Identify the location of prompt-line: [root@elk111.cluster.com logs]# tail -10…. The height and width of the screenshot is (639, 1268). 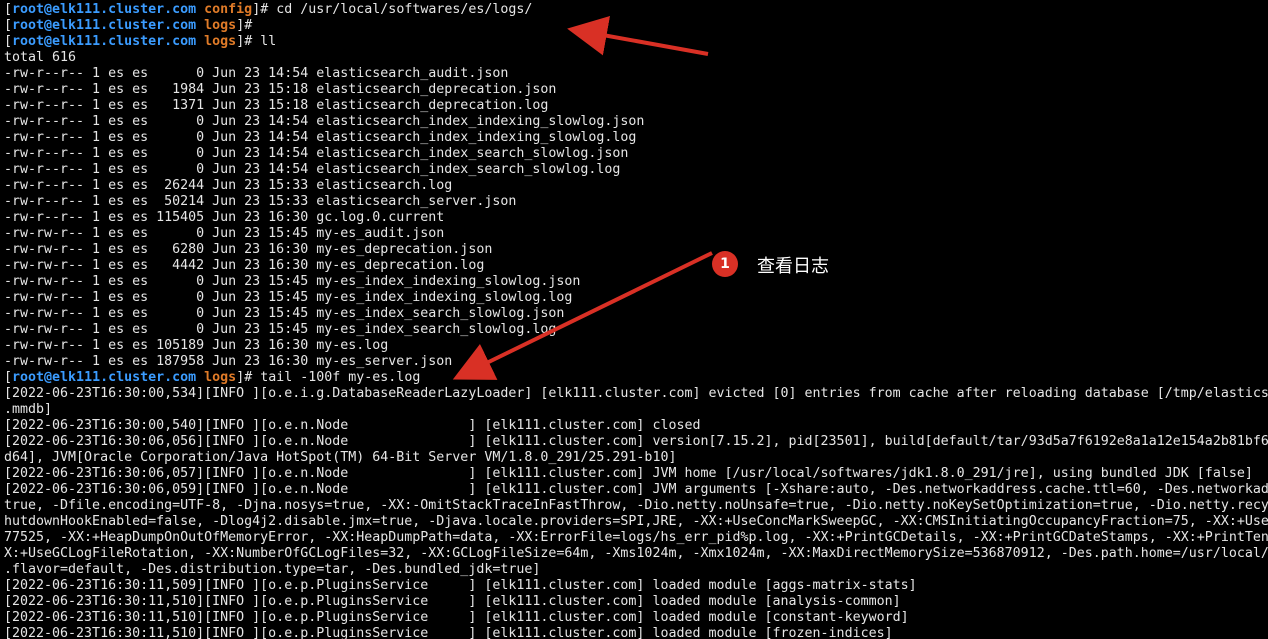
(636, 378).